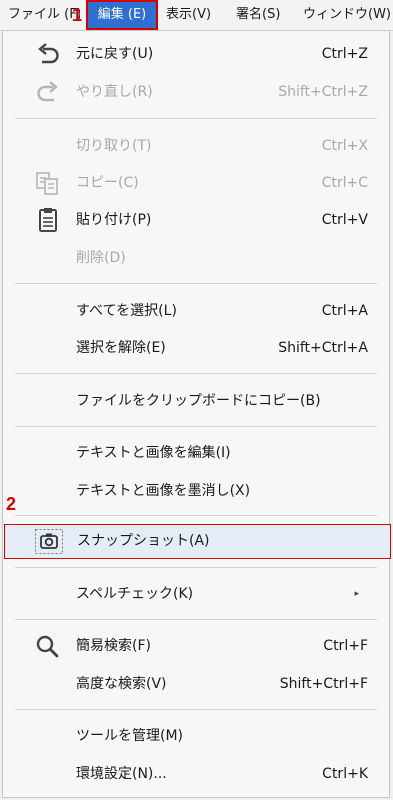  Describe the element at coordinates (196, 684) in the screenshot. I see `menu-item-advanced-search: 高度な検索(V) Shift+Ctrl+F` at that location.